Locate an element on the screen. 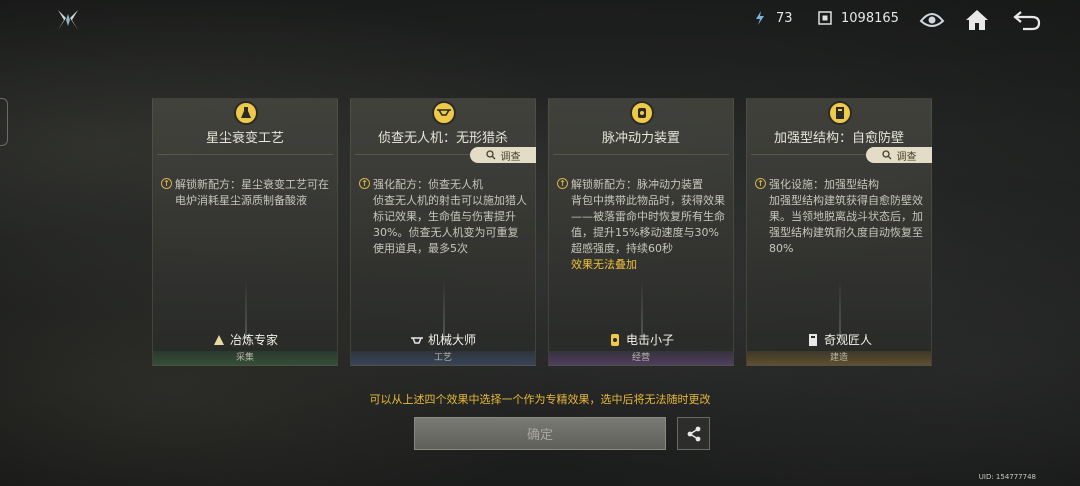  coin-value: 1098165 is located at coordinates (870, 18).